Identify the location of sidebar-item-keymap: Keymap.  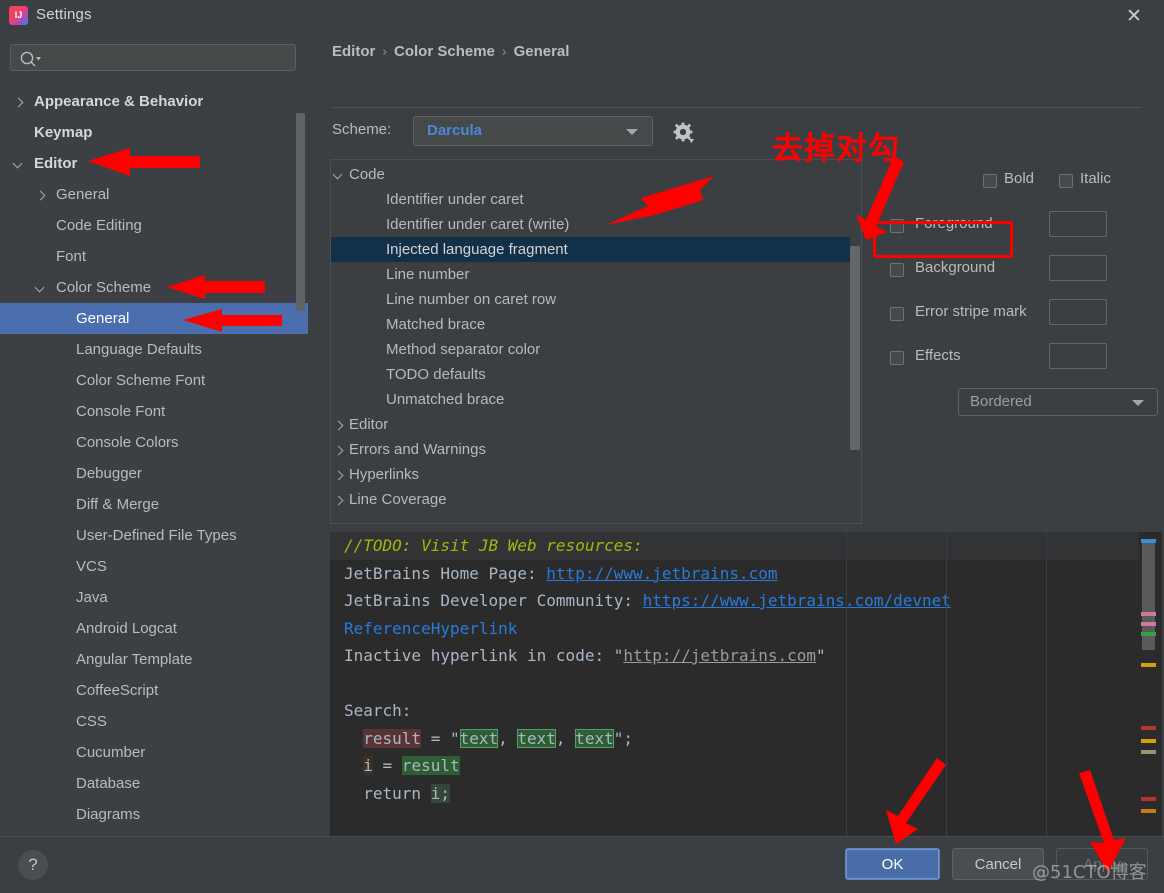
(154, 132).